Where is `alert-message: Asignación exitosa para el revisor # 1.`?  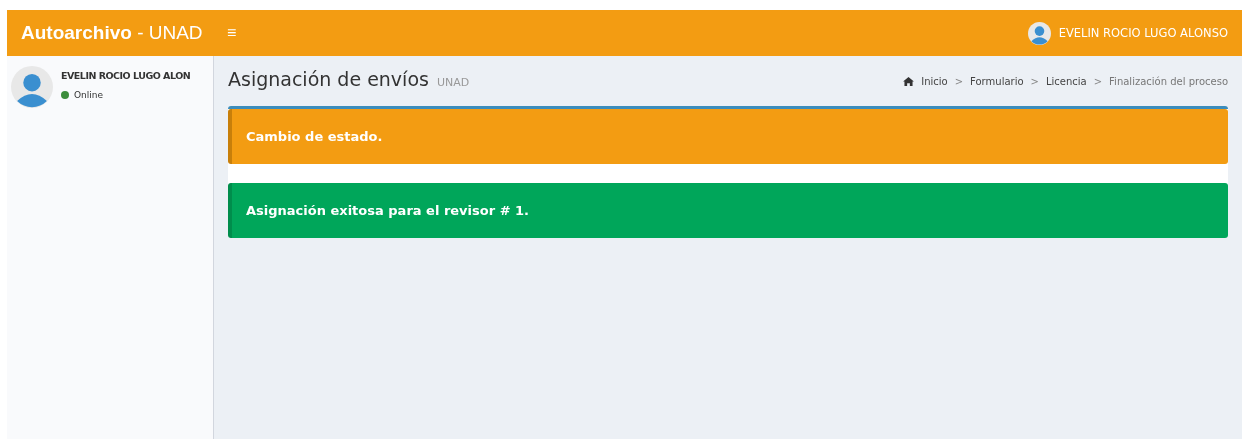
alert-message: Asignación exitosa para el revisor # 1. is located at coordinates (728, 210).